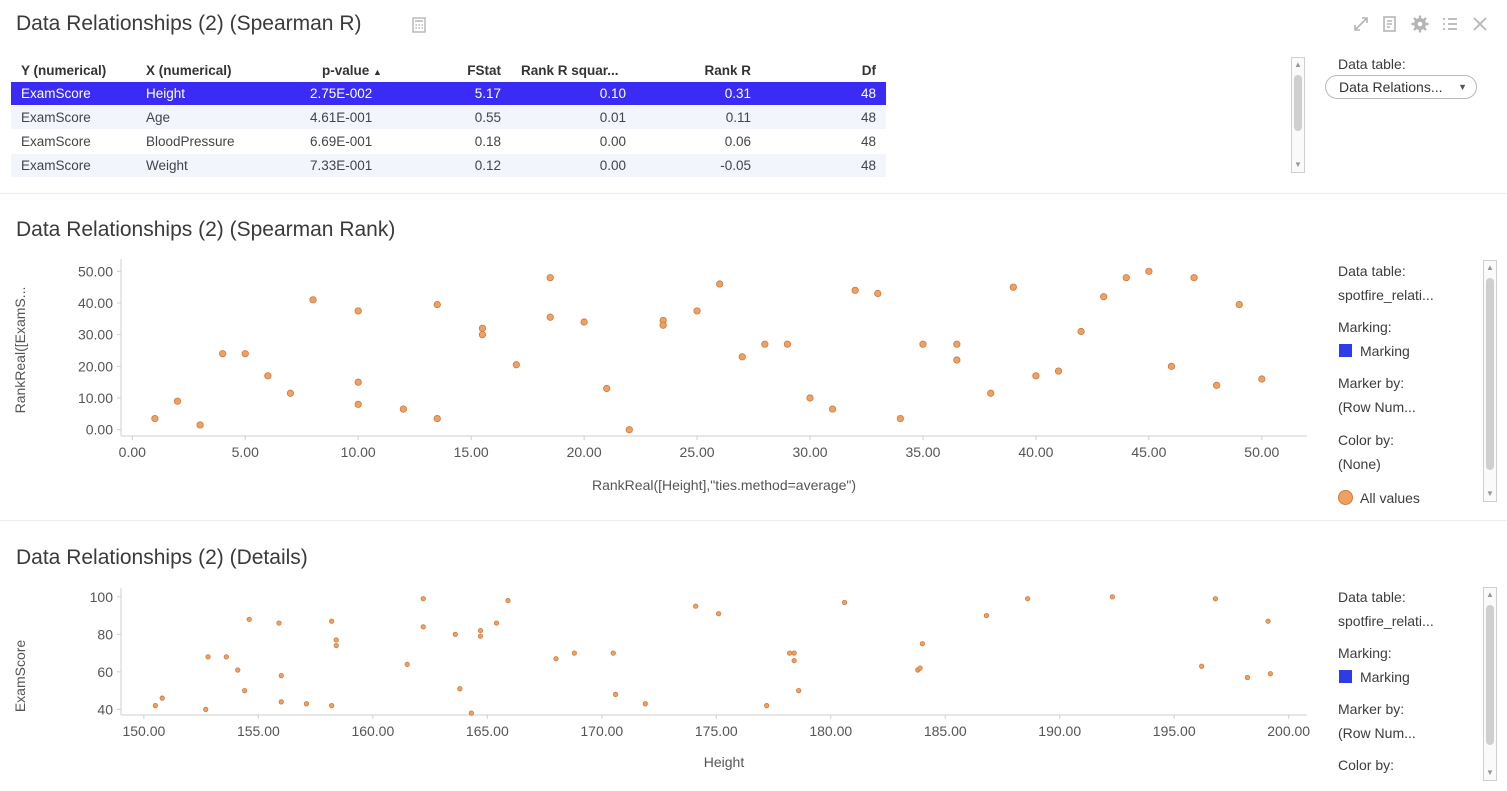 The image size is (1507, 791). What do you see at coordinates (448, 93) in the screenshot?
I see `table-row: ExamScore Height 2.75E-002 5.17 0.10 0.31 48` at bounding box center [448, 93].